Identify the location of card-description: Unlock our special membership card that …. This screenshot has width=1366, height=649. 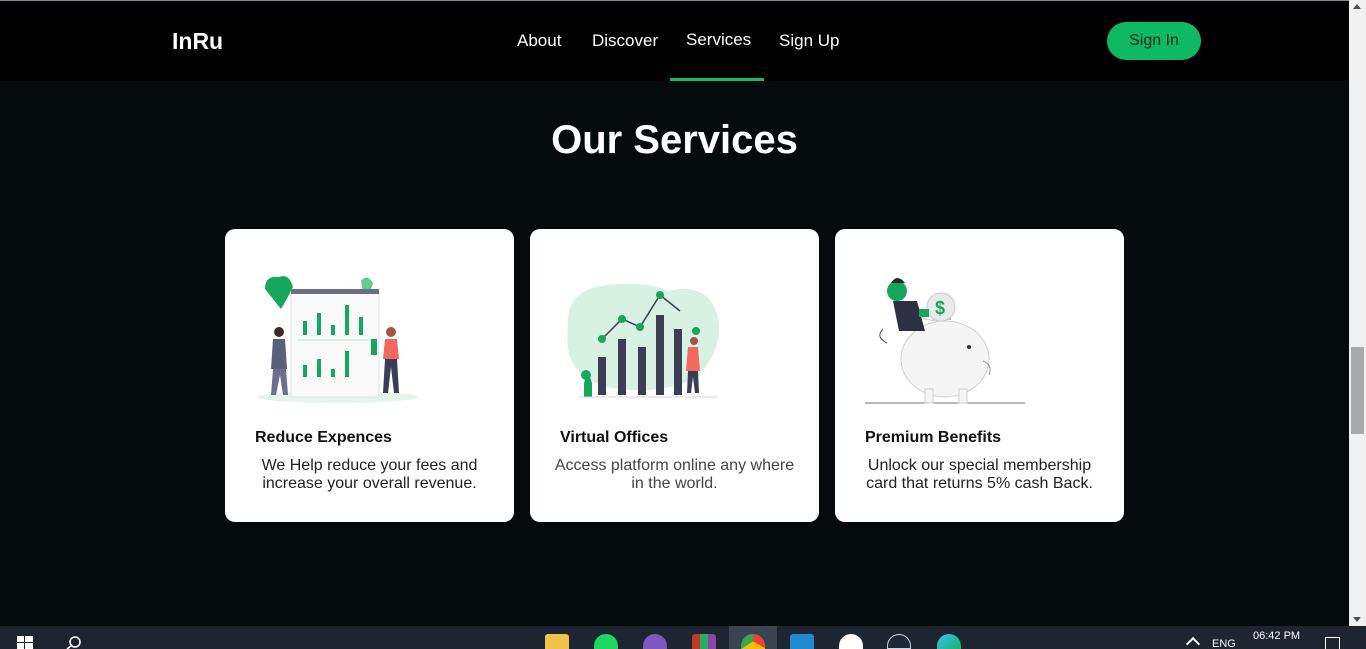
(979, 474).